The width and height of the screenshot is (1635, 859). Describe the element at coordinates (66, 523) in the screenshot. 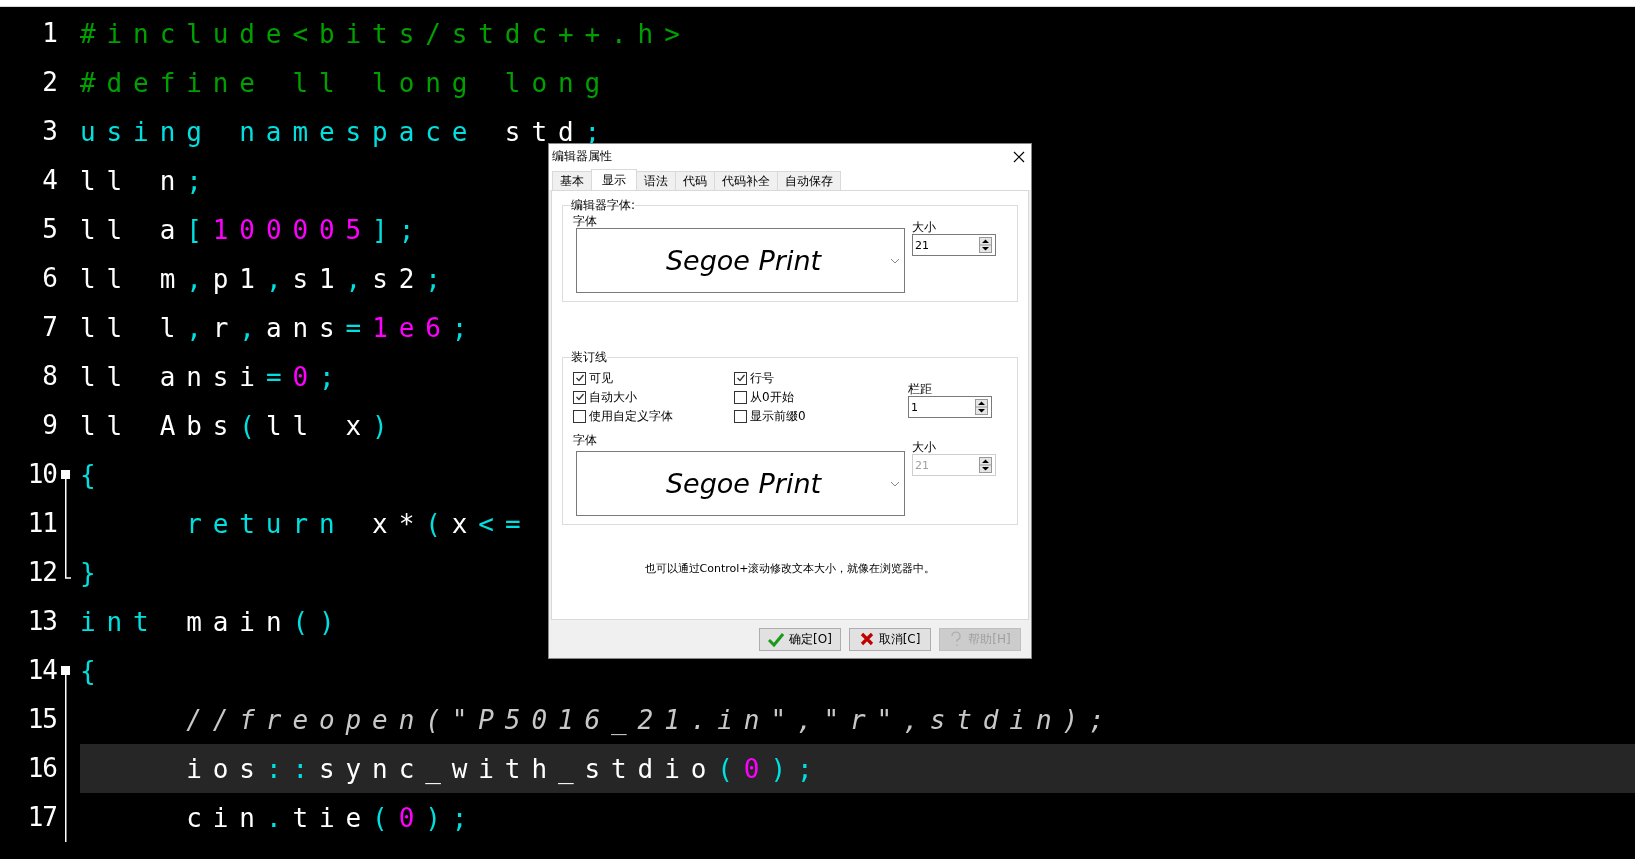

I see `fold-guide-line` at that location.